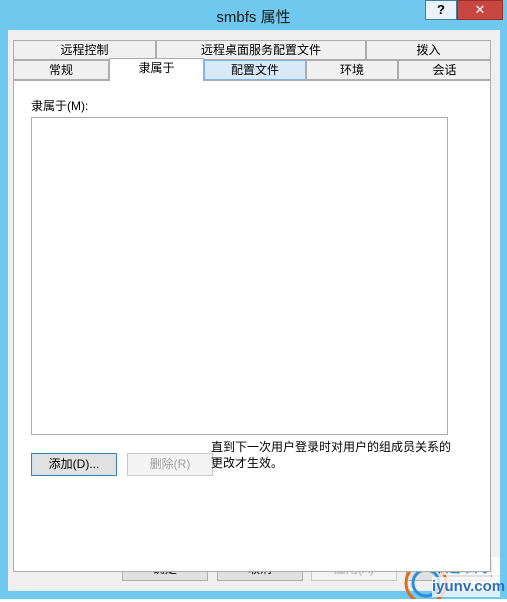 This screenshot has width=507, height=602. Describe the element at coordinates (261, 50) in the screenshot. I see `tab-rds-profile: 远程桌面服务配置文件` at that location.